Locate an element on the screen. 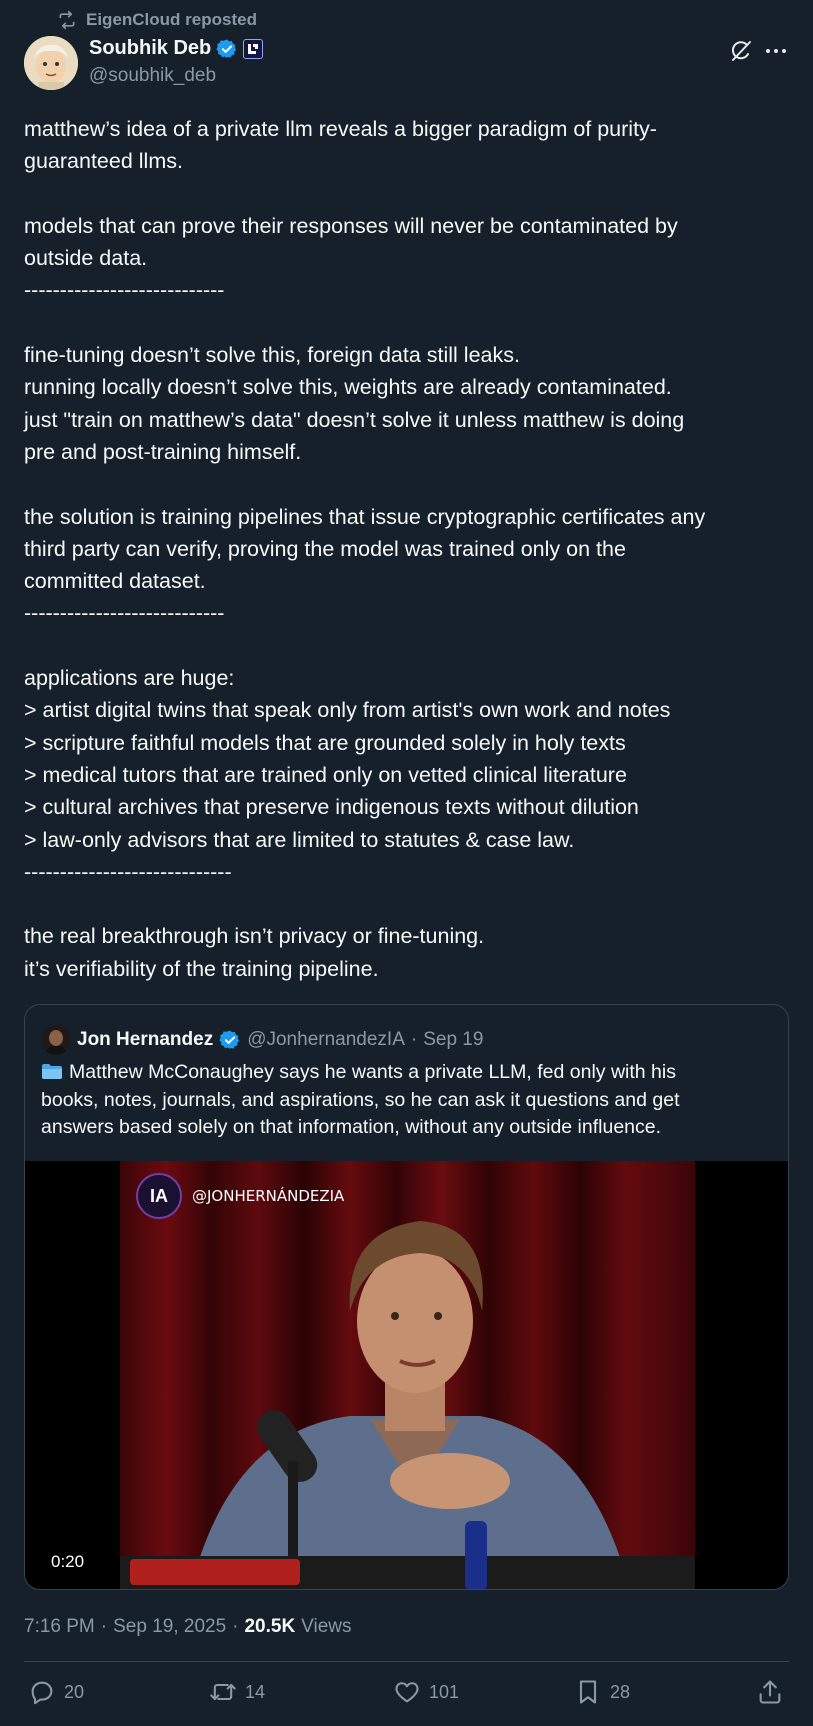  tweet-line: committed dataset. is located at coordinates (115, 581).